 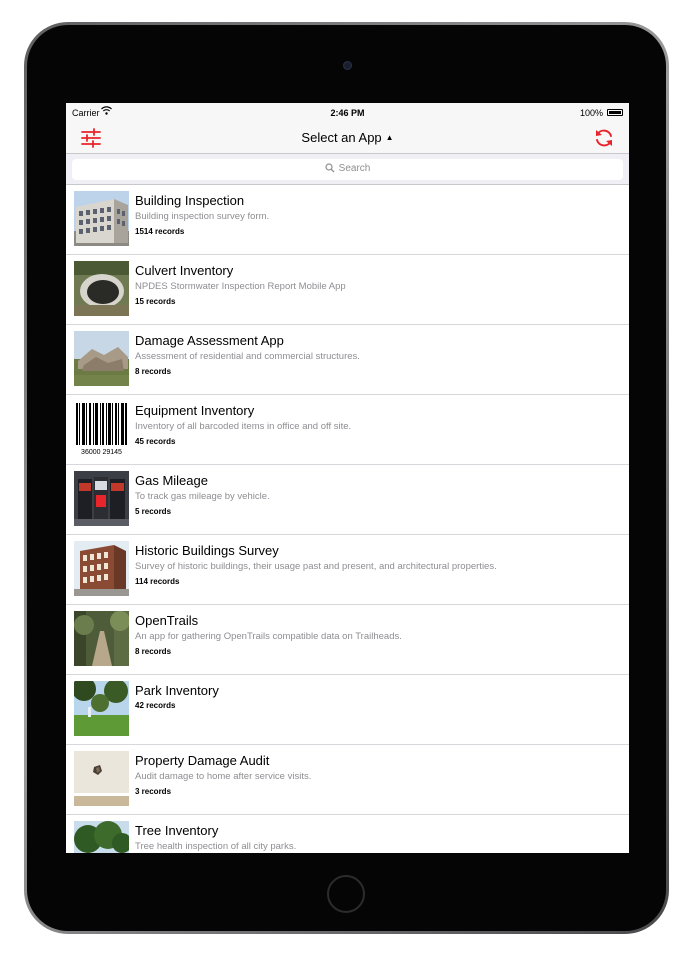 What do you see at coordinates (101, 638) in the screenshot?
I see `trail-photo` at bounding box center [101, 638].